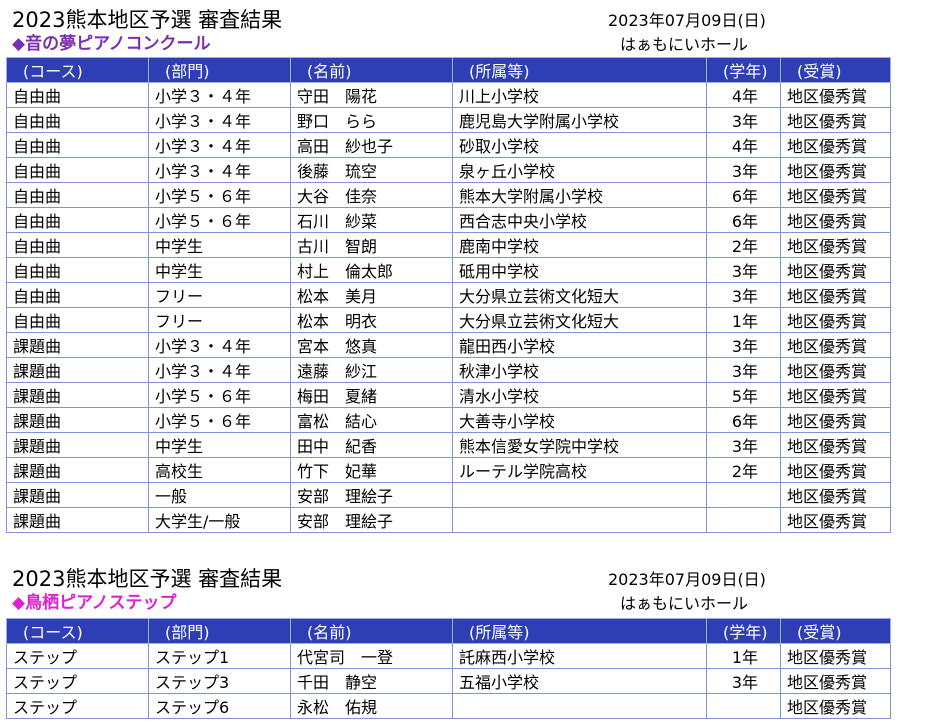  What do you see at coordinates (219, 320) in the screenshot?
I see `division-cell: フリー` at bounding box center [219, 320].